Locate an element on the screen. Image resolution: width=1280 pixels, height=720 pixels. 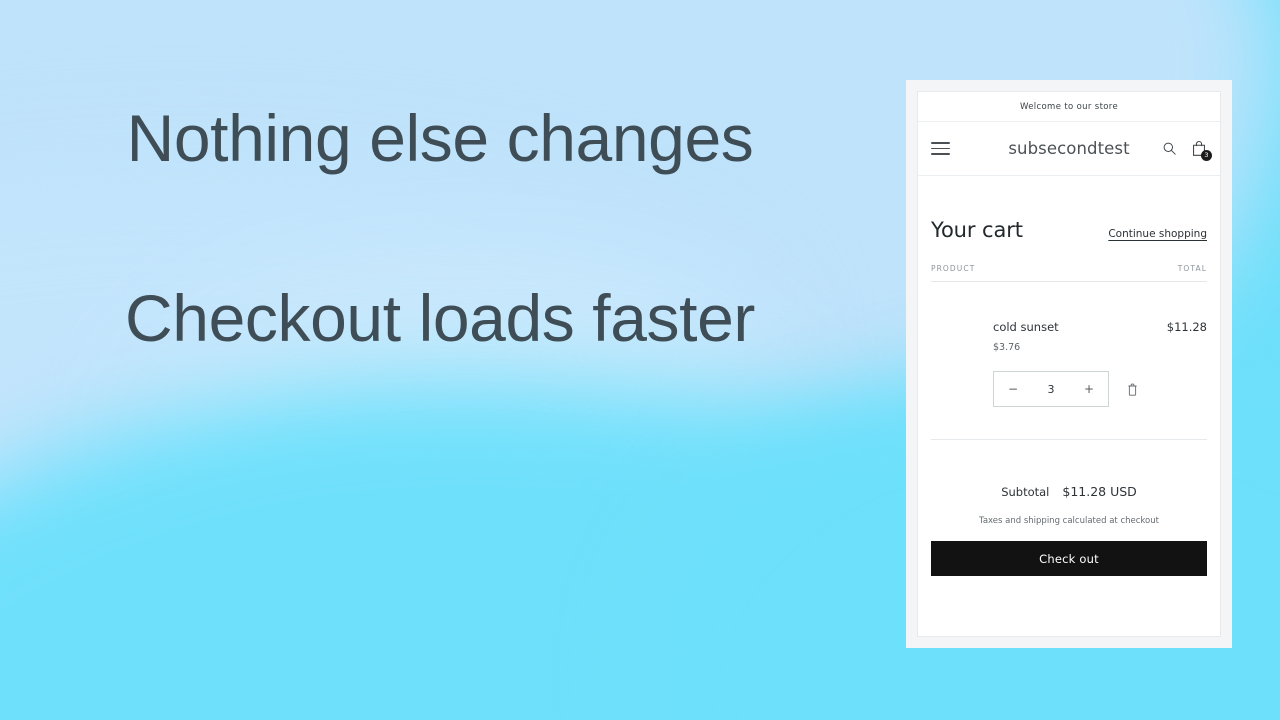
header-actions: 3 is located at coordinates (1187, 150).